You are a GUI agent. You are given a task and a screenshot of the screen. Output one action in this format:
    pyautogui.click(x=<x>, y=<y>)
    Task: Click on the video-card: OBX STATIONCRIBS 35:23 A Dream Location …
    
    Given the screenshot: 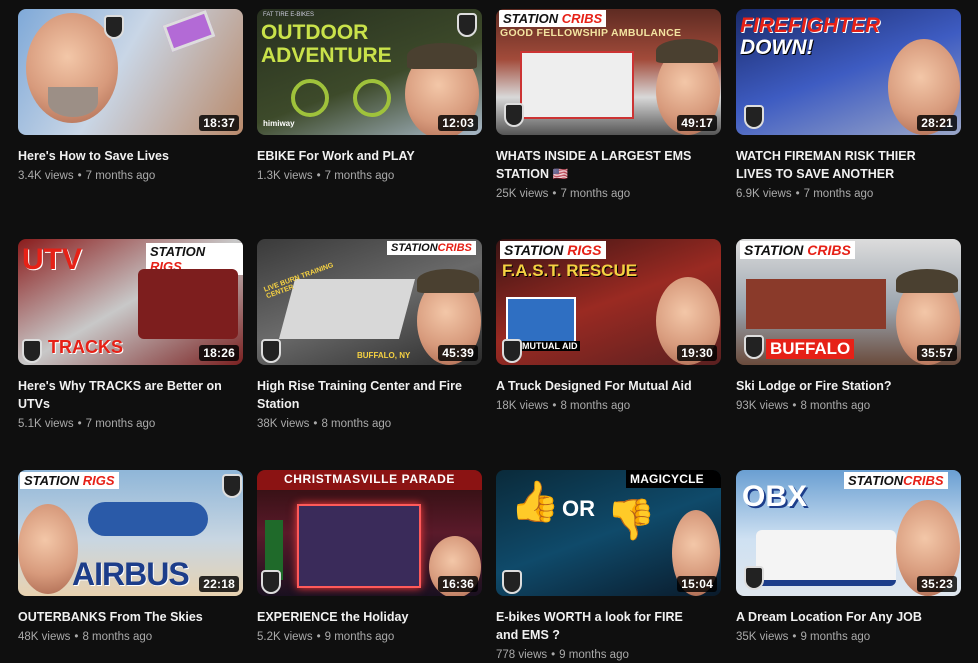 What is the action you would take?
    pyautogui.click(x=848, y=557)
    